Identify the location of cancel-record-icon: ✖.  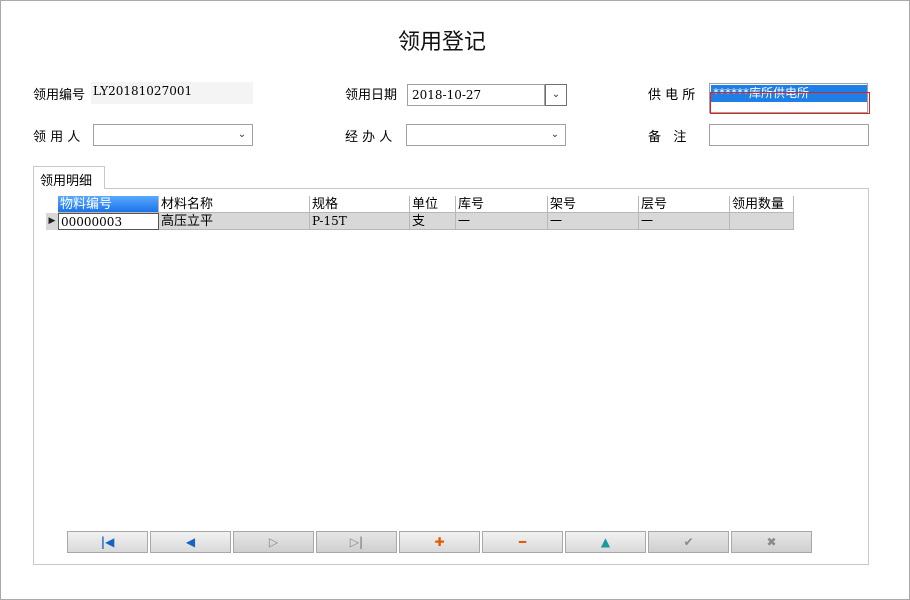
(771, 542).